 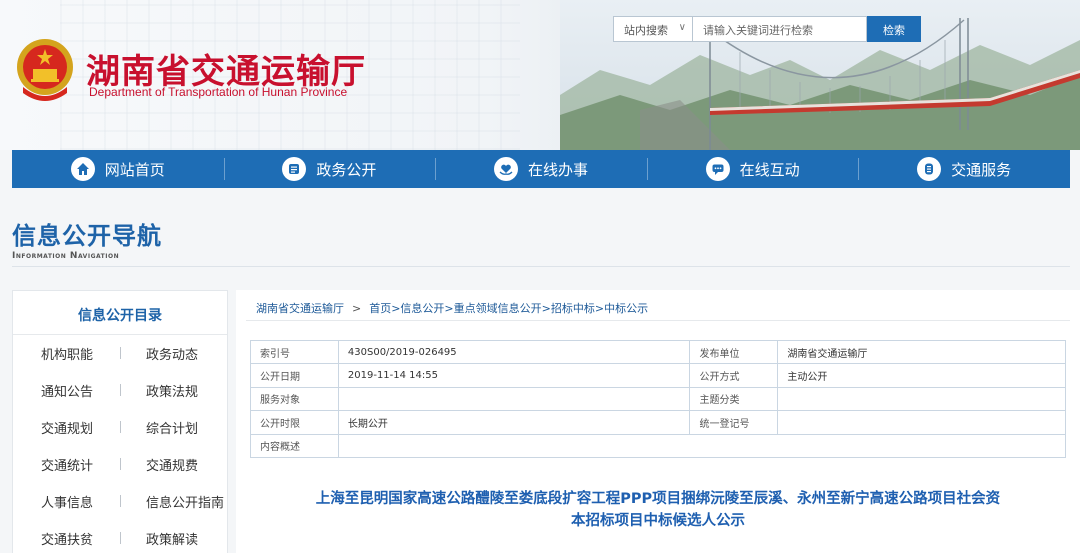 I want to click on table-row: 索引号 430S00/2019-026495 发布单位 湖南省交通运输厅, so click(x=658, y=352).